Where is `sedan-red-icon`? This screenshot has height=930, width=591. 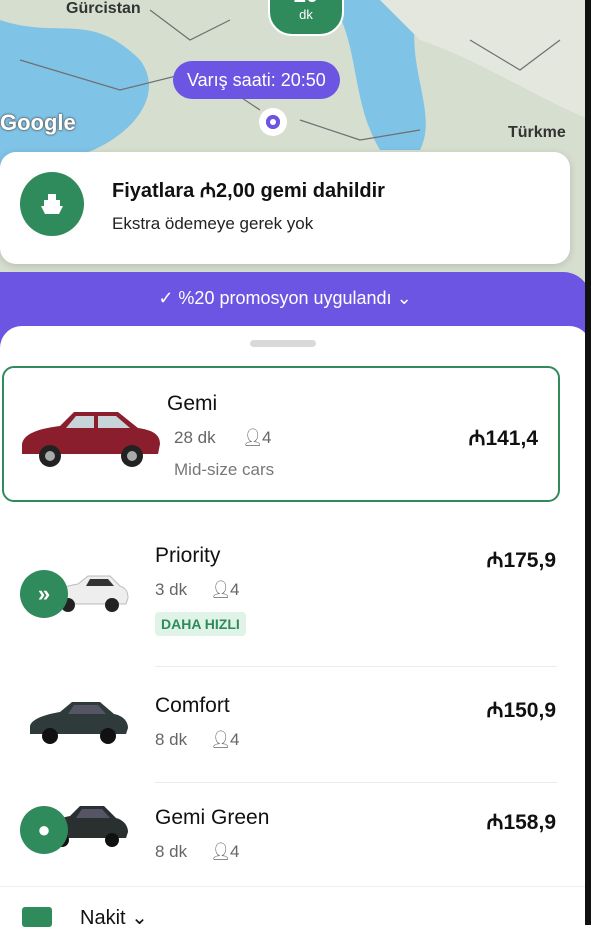
sedan-red-icon is located at coordinates (91, 439).